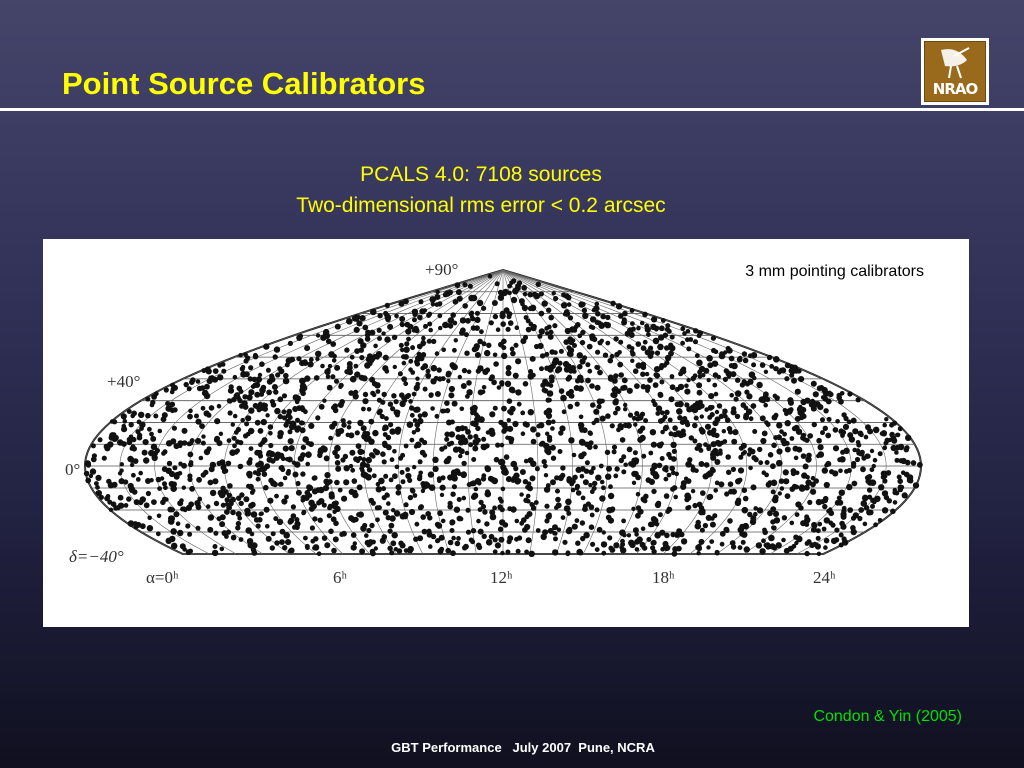 This screenshot has width=1024, height=768. What do you see at coordinates (501, 577) in the screenshot?
I see `ra-label-12h: 12ʰ` at bounding box center [501, 577].